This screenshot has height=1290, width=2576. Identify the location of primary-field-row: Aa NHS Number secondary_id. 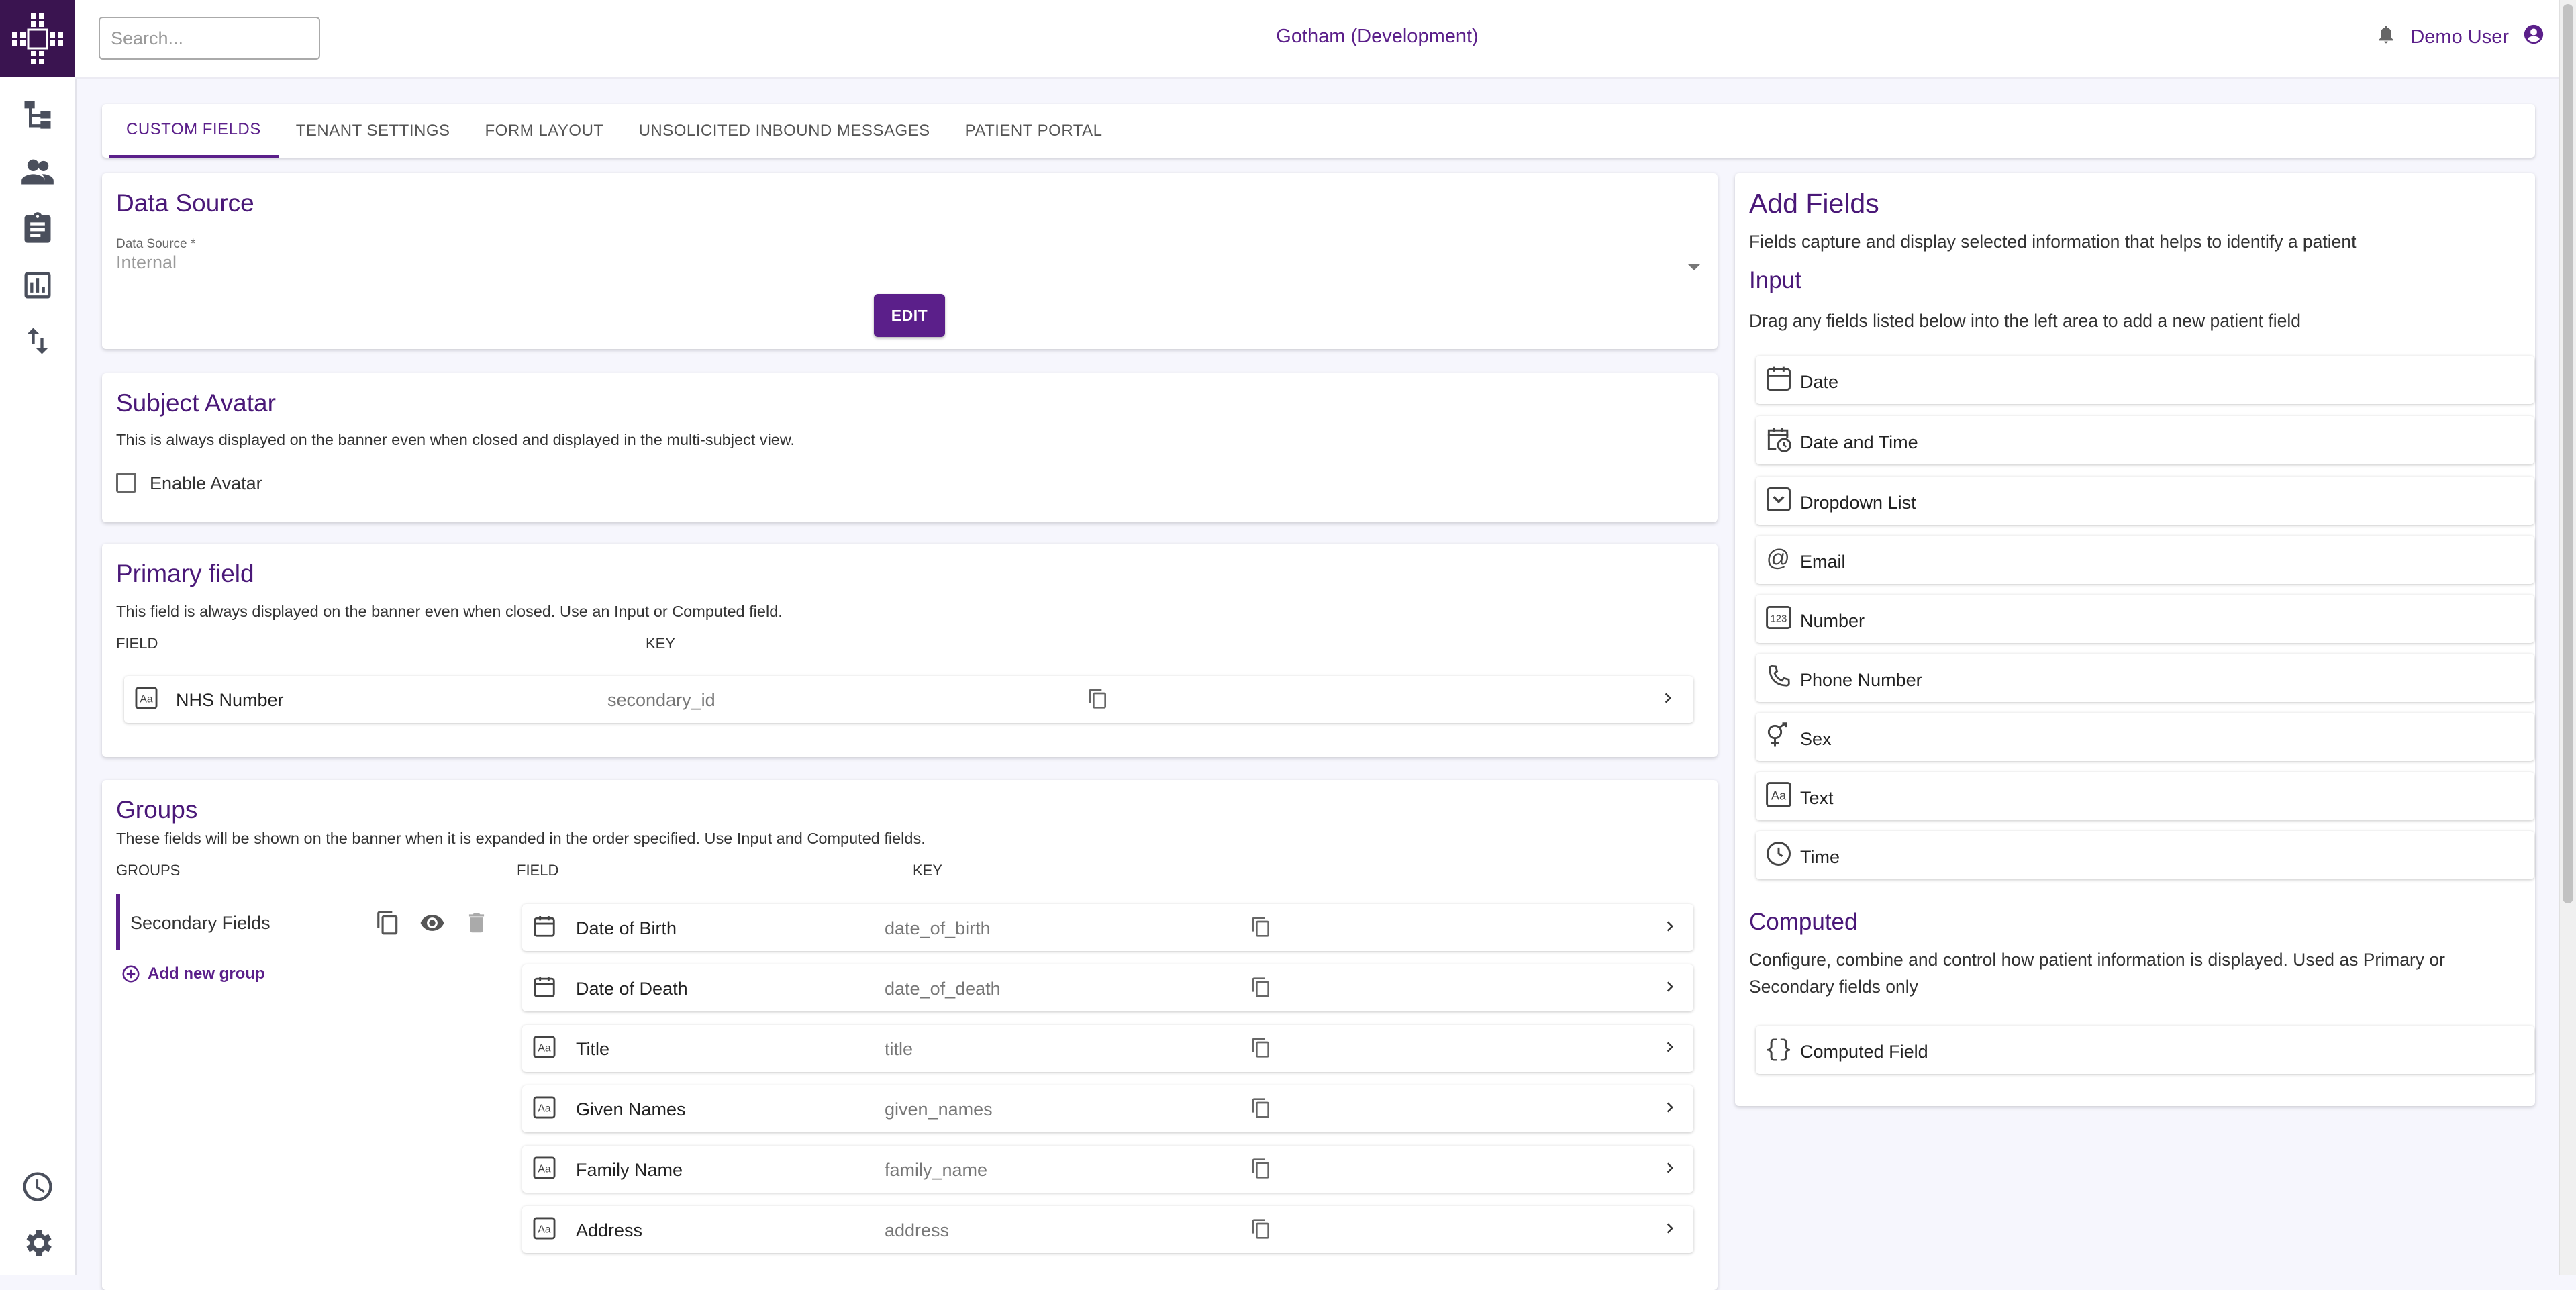
(908, 699).